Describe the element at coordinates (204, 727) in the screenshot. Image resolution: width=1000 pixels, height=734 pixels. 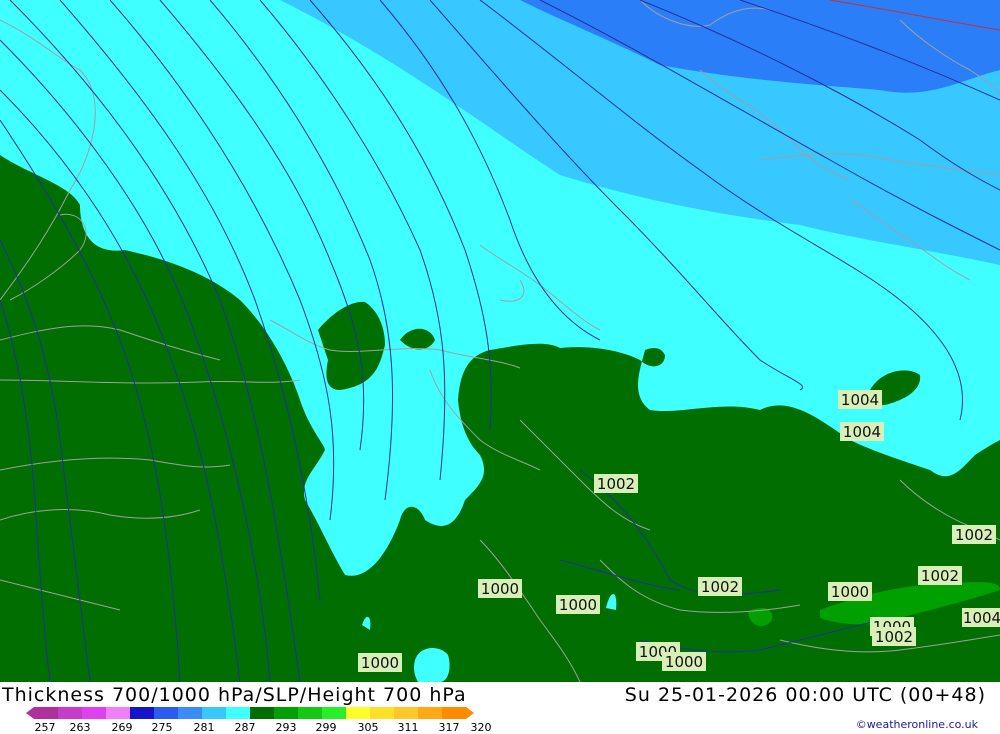
I see `colorbar-tick-label: 281` at that location.